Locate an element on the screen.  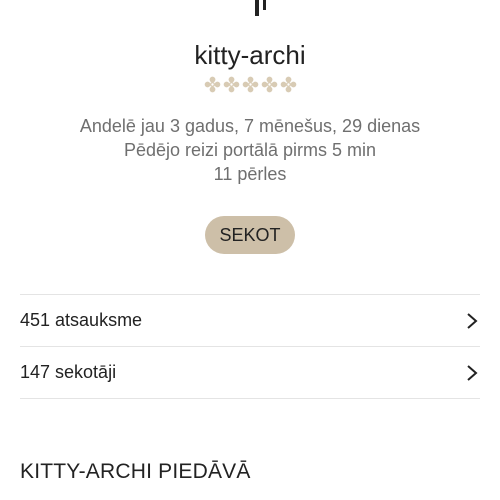
reviews-label: 451 atsauksme is located at coordinates (81, 320).